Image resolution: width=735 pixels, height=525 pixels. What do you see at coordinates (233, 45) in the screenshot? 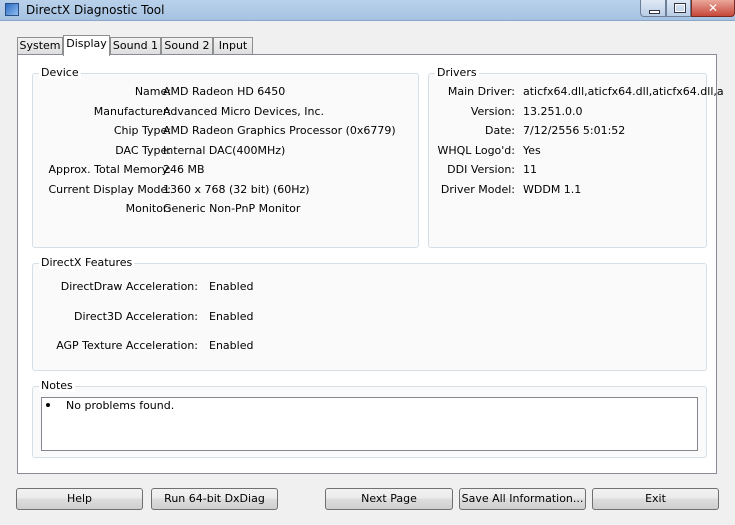
I see `tab-input: Input` at bounding box center [233, 45].